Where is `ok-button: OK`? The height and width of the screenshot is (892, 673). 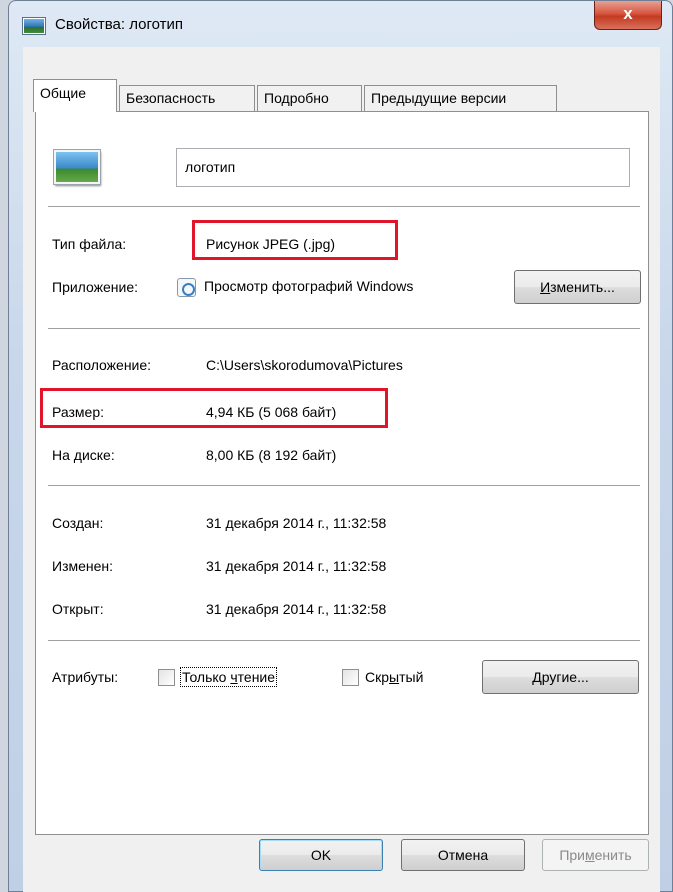
ok-button: OK is located at coordinates (321, 855).